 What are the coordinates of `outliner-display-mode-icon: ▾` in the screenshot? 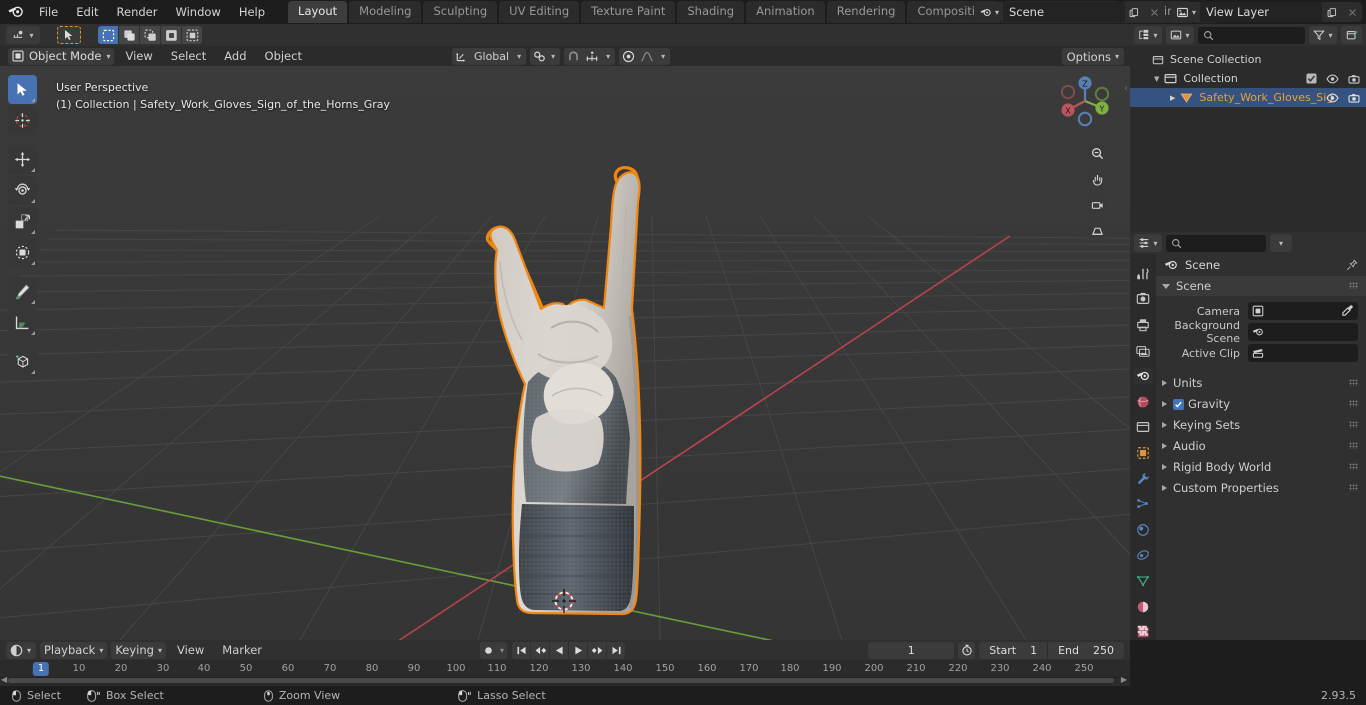 It's located at (1180, 35).